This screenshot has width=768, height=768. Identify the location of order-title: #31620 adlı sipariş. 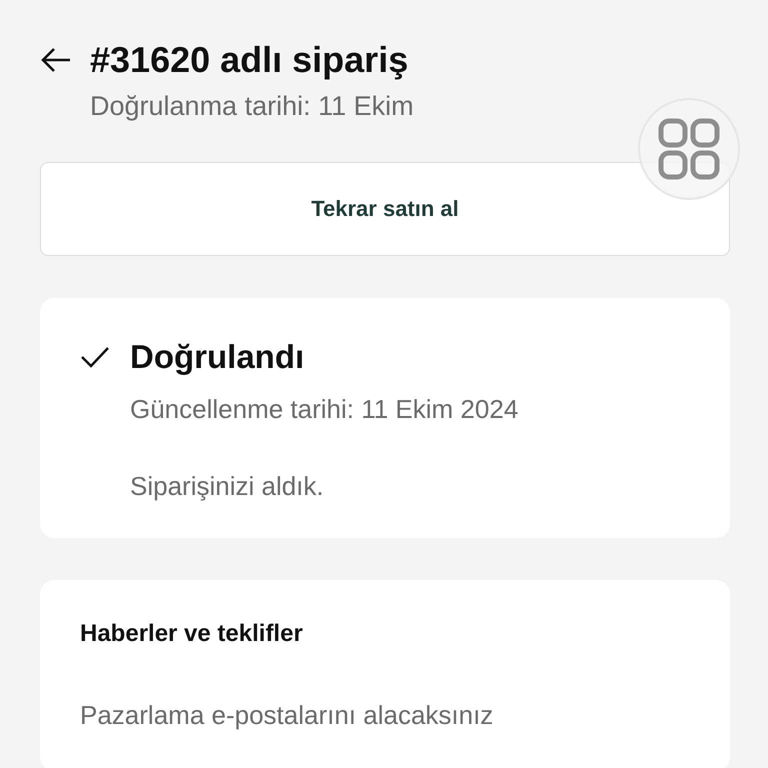
(250, 60).